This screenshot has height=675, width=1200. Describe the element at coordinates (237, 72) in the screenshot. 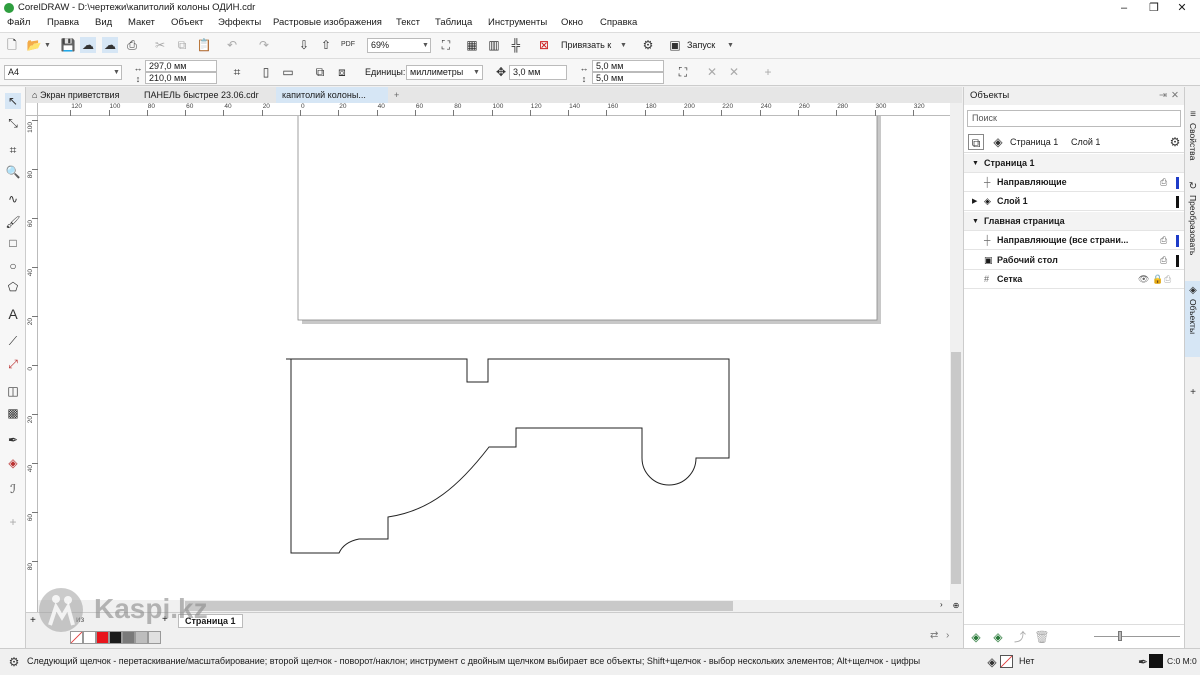

I see `all-pages-icon: ⌗` at that location.